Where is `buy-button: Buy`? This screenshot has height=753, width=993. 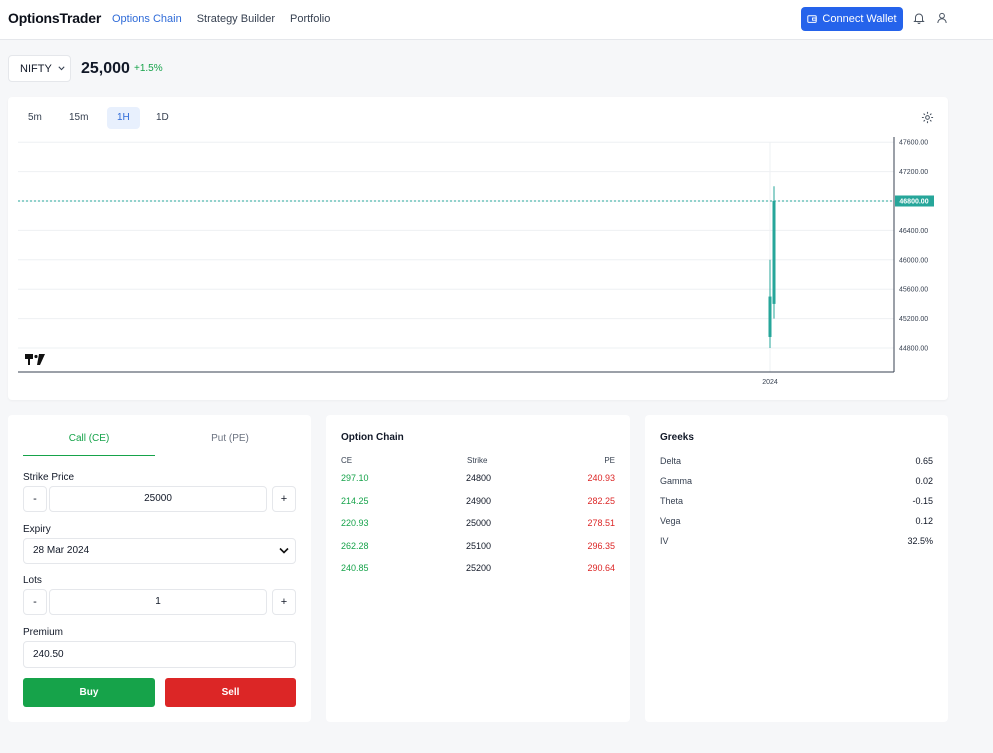
buy-button: Buy is located at coordinates (89, 692).